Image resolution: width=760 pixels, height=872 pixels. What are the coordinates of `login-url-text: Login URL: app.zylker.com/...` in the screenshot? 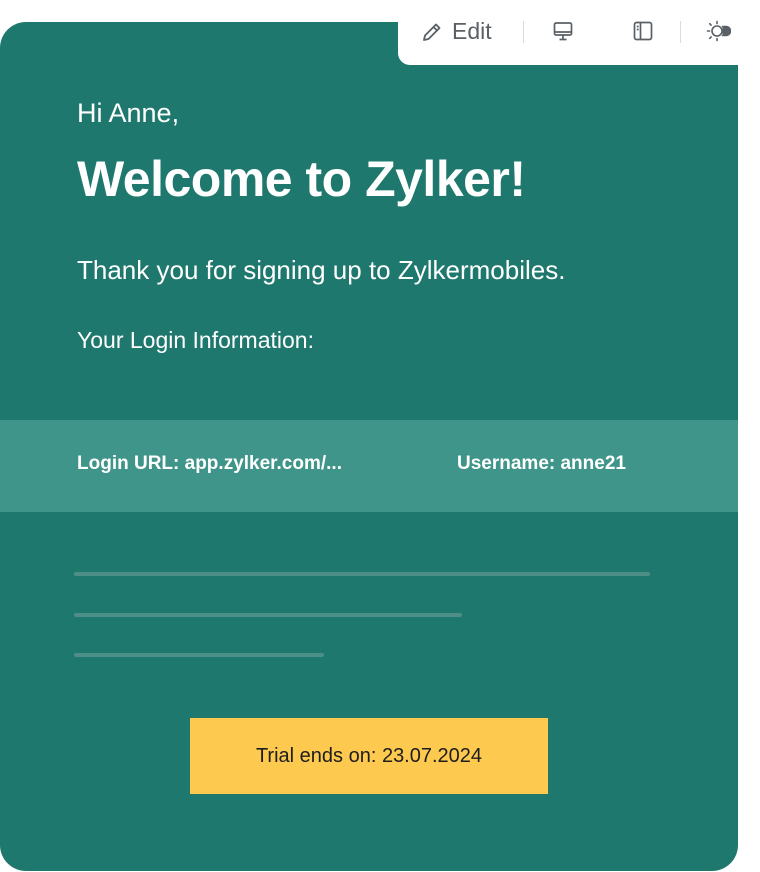 It's located at (209, 463).